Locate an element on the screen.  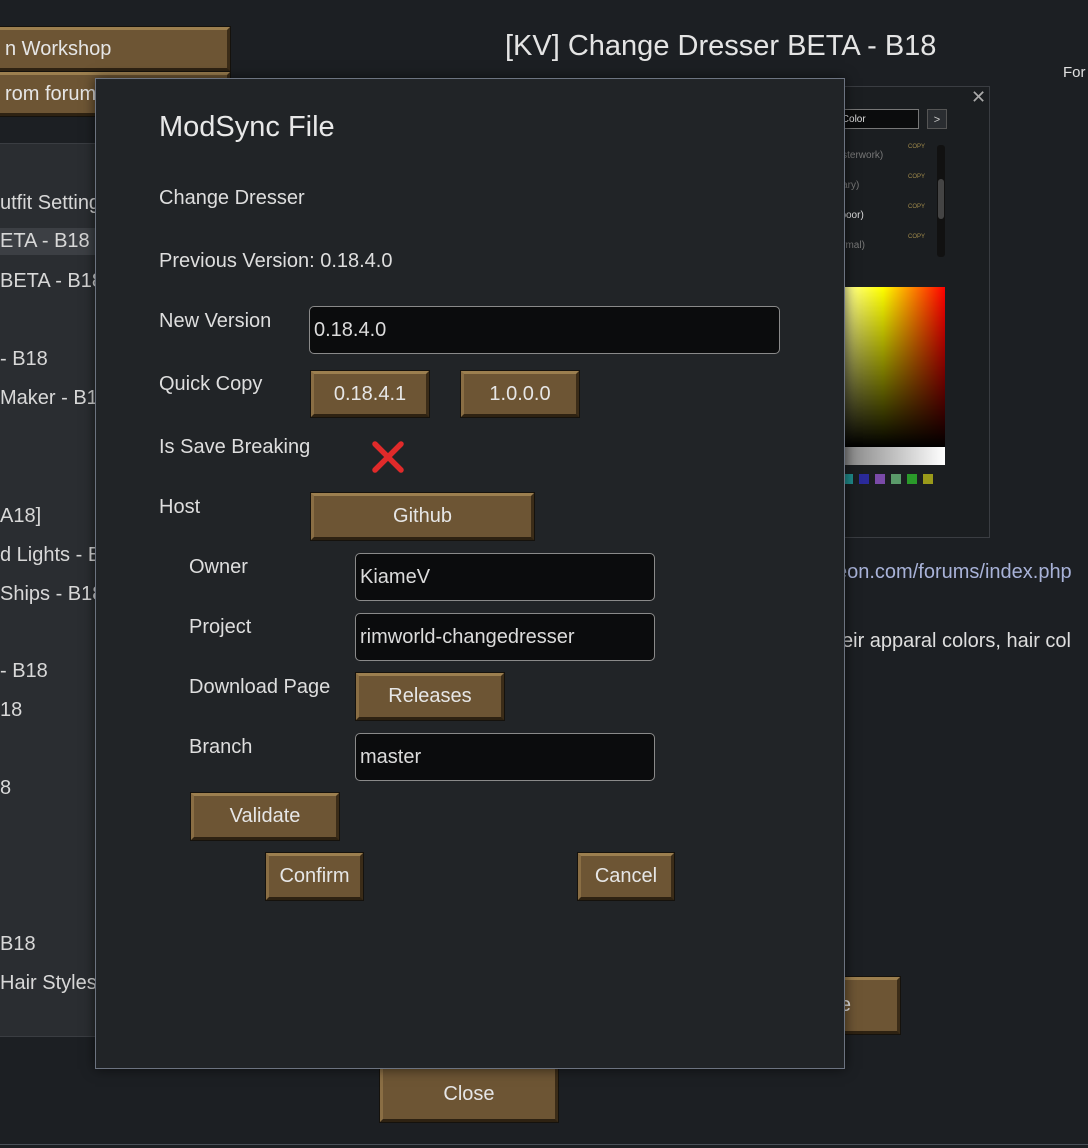
scrollbar is located at coordinates (941, 201).